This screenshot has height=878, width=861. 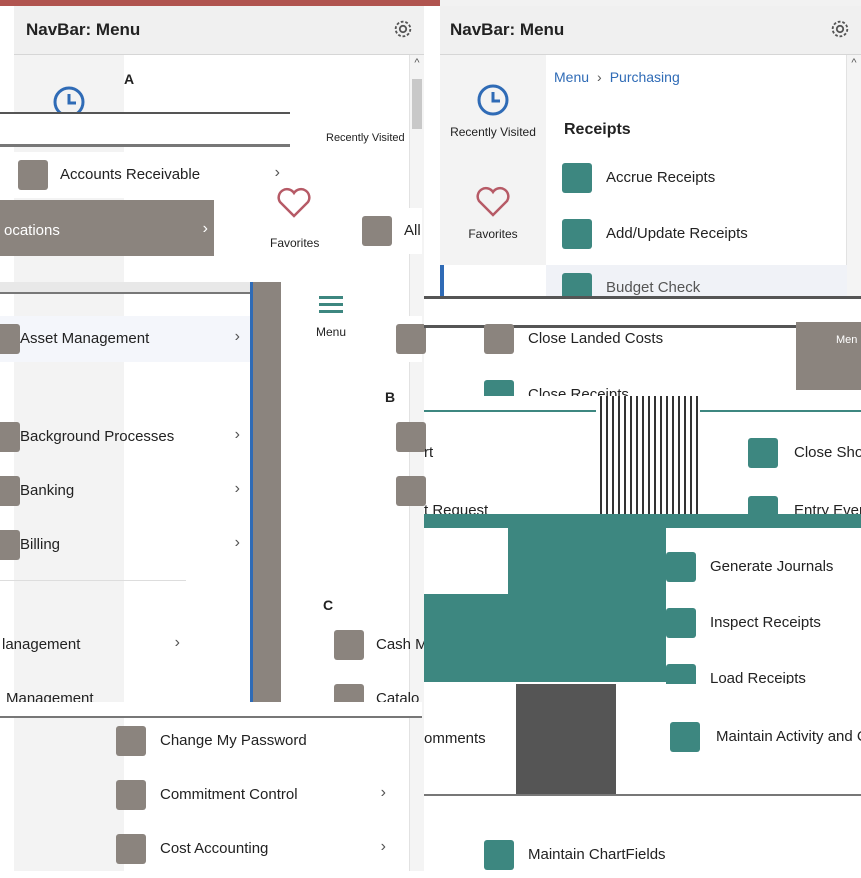 I want to click on favorites-label: Favorites, so click(x=294, y=243).